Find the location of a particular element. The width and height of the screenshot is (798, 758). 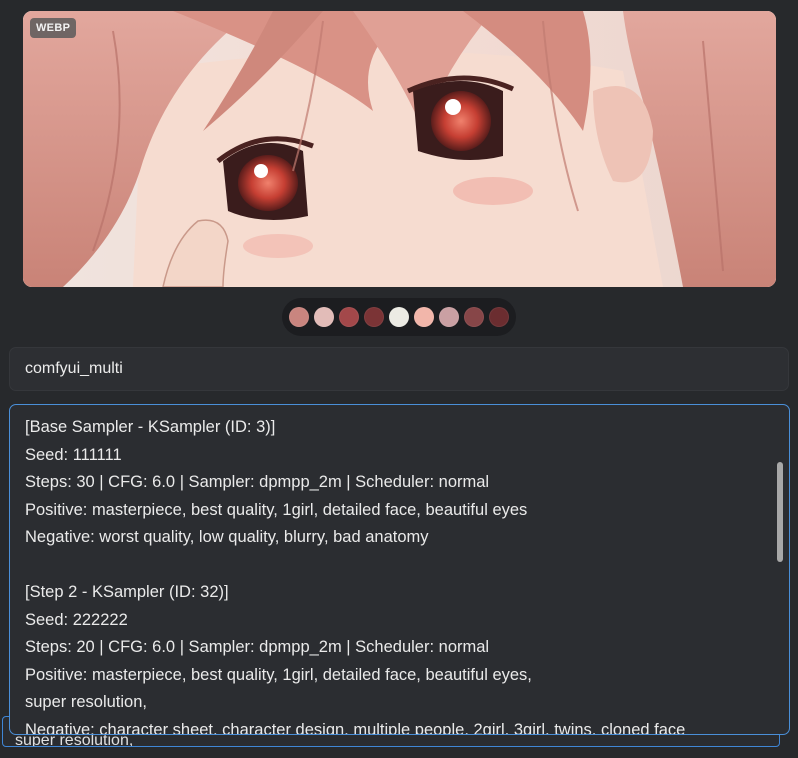

parameters-line: Seed: 111111 is located at coordinates (73, 454).